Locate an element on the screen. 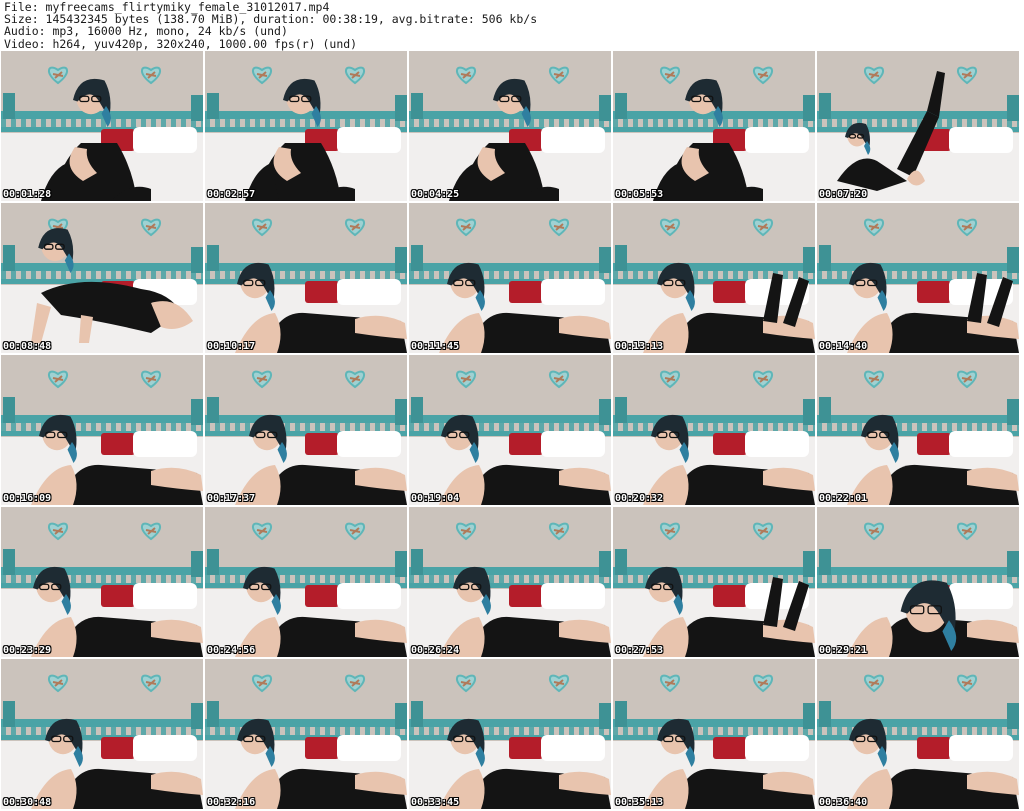 This screenshot has height=811, width=1024. thumbnail-frame: 00:26:24 is located at coordinates (510, 582).